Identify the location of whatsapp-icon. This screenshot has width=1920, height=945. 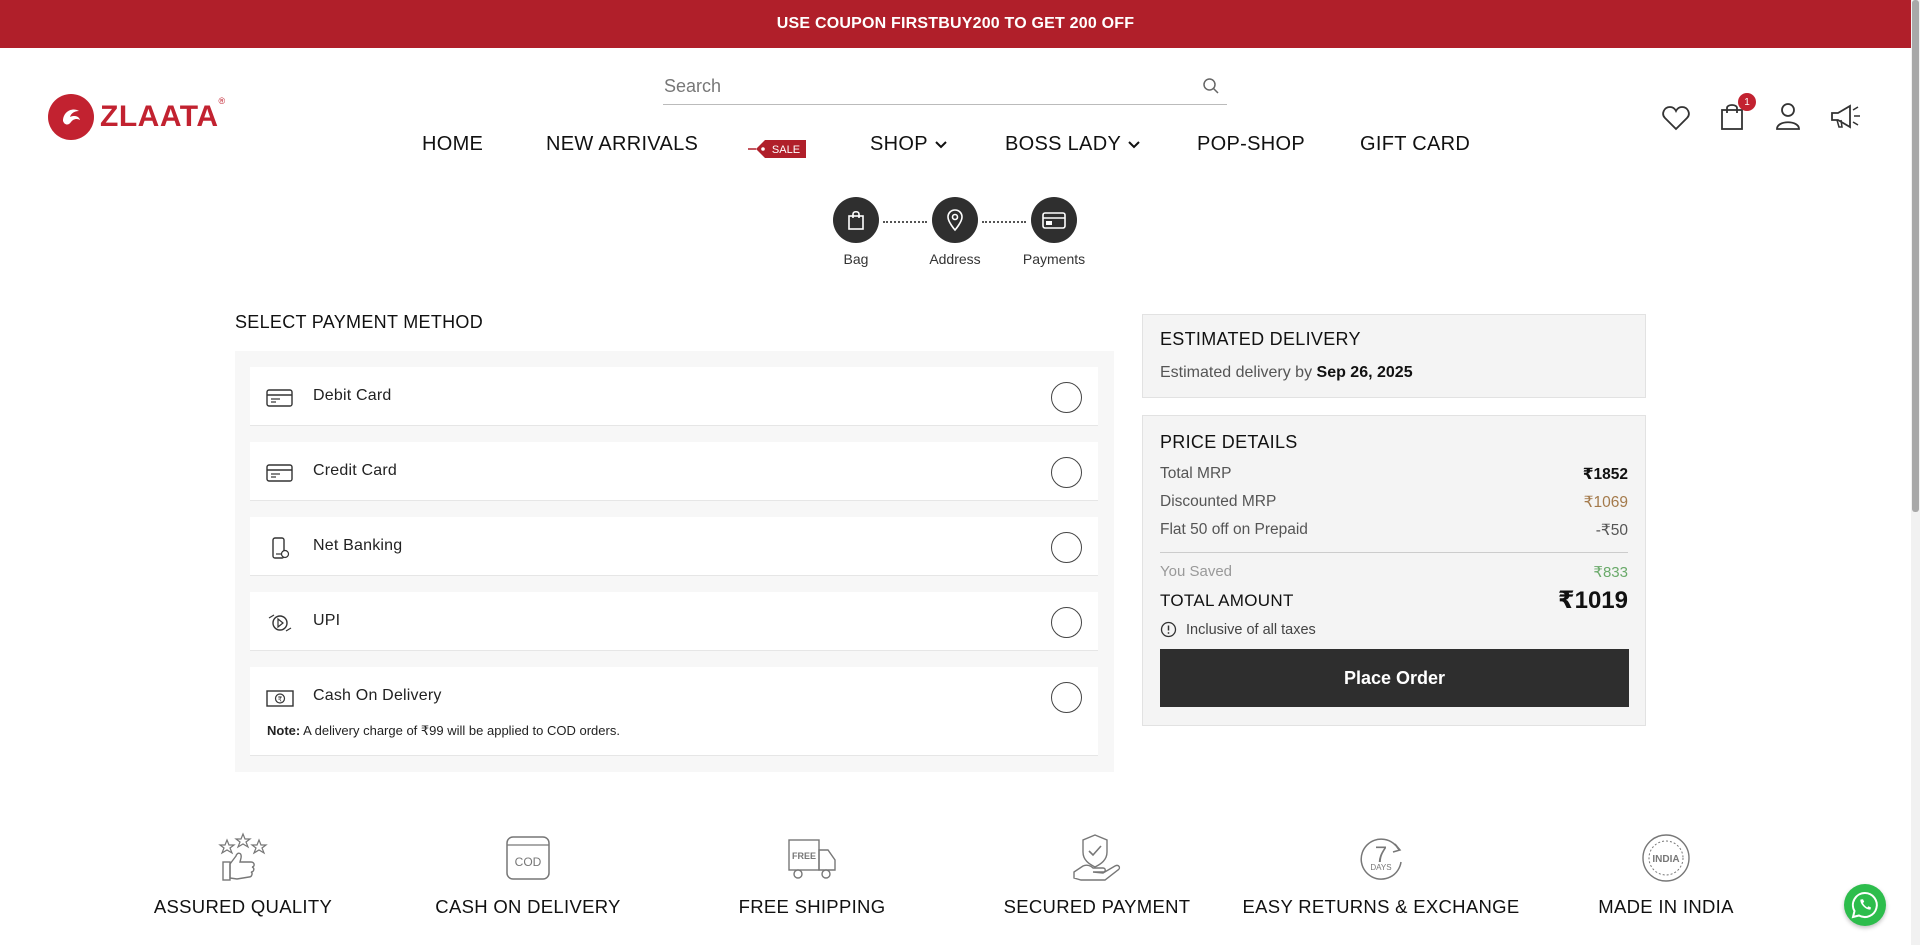
(1864, 905).